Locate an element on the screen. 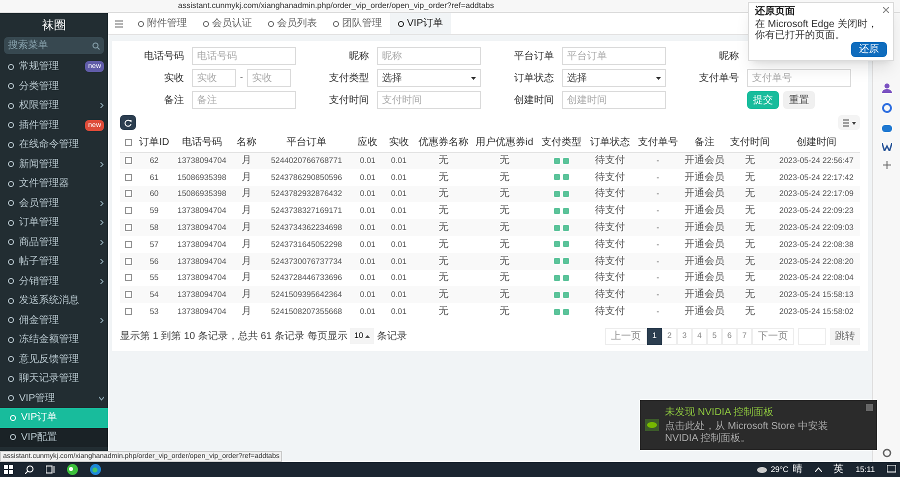  field-label: 创建时间 is located at coordinates (533, 101).